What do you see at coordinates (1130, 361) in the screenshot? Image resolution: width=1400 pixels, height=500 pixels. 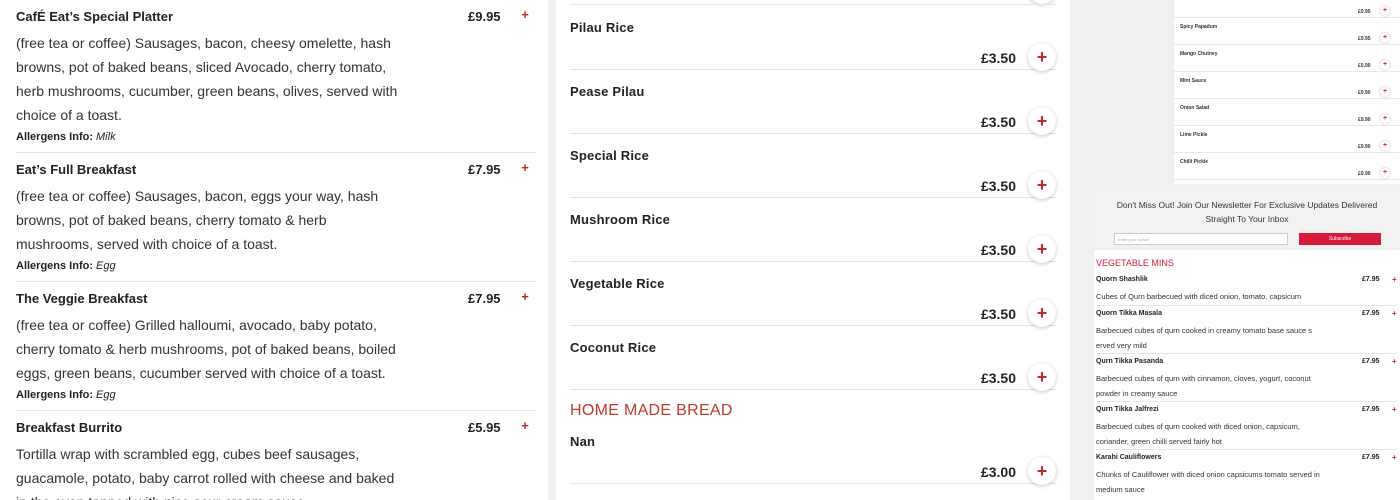 I see `item-name: Qurn Tikka Pasanda` at bounding box center [1130, 361].